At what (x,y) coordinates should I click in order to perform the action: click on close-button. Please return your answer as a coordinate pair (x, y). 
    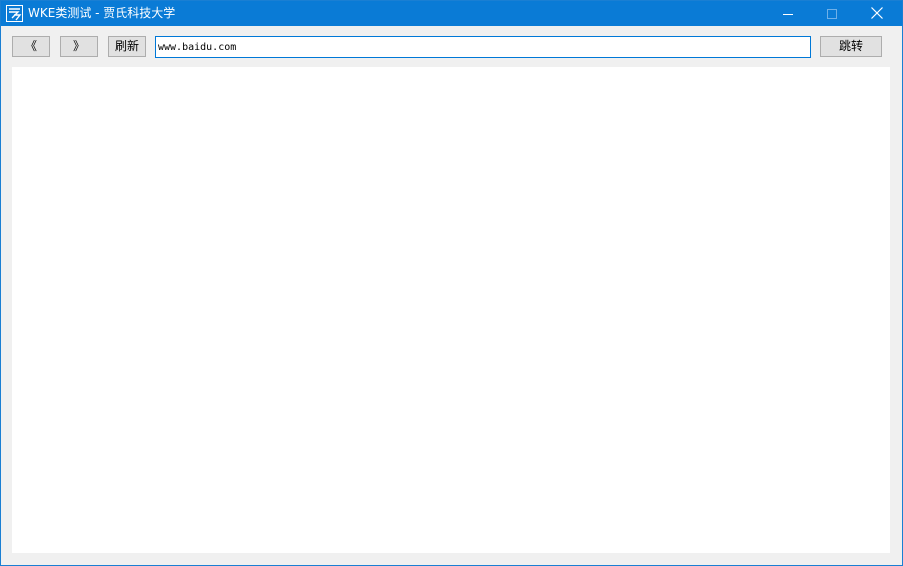
    Looking at the image, I should click on (877, 13).